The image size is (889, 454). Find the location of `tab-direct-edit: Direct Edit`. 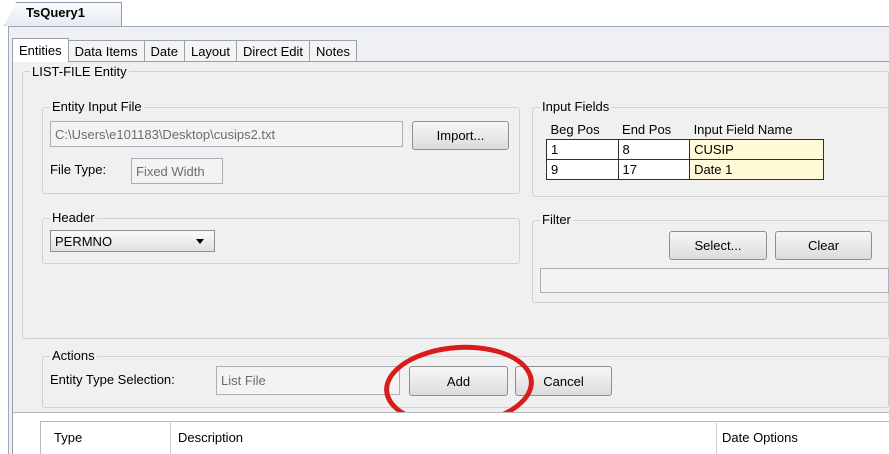

tab-direct-edit: Direct Edit is located at coordinates (273, 51).